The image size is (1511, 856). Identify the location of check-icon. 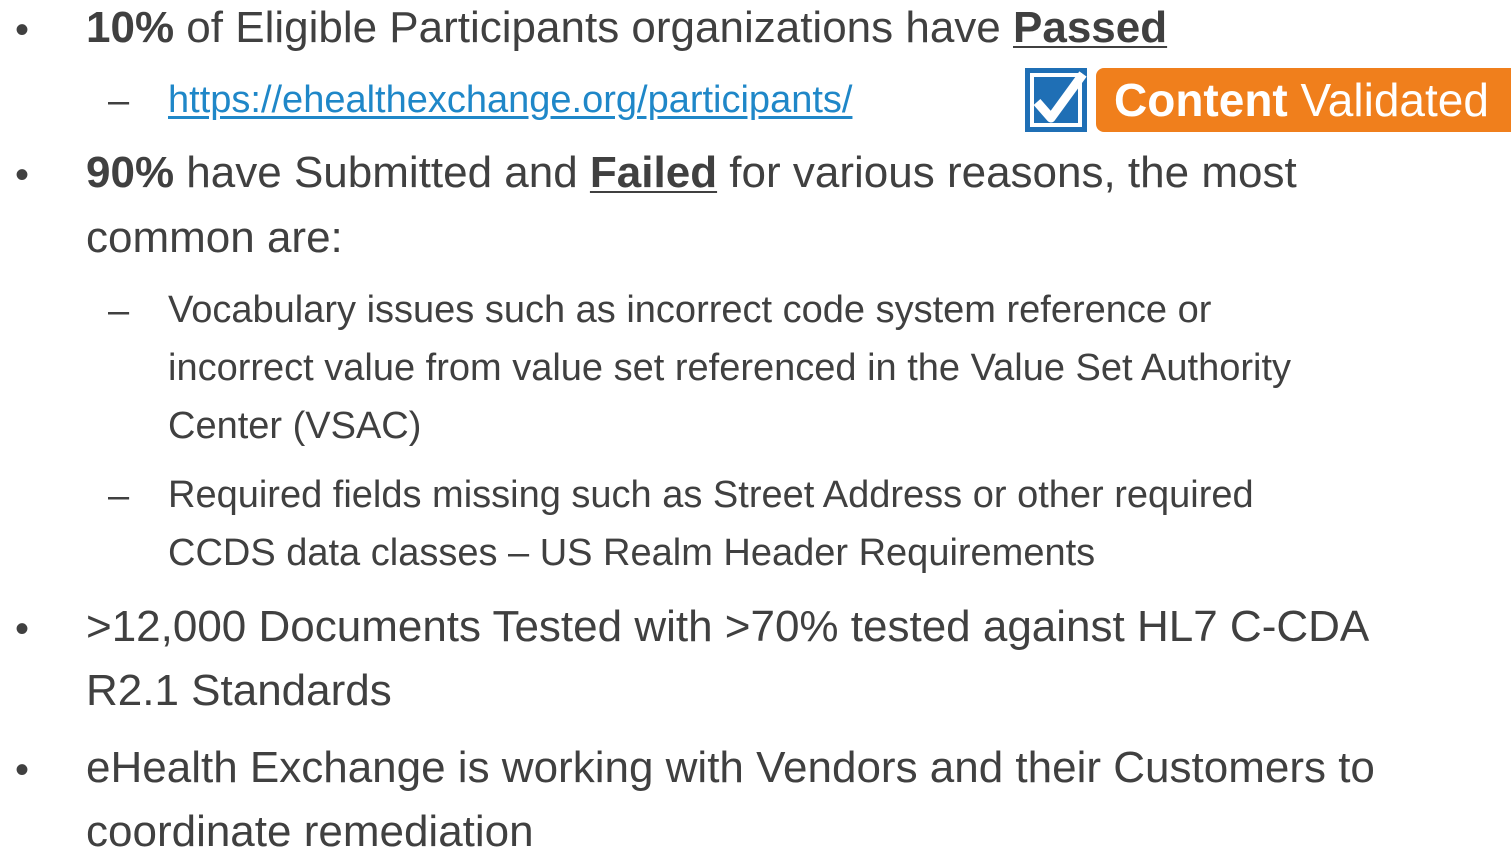
(1056, 100).